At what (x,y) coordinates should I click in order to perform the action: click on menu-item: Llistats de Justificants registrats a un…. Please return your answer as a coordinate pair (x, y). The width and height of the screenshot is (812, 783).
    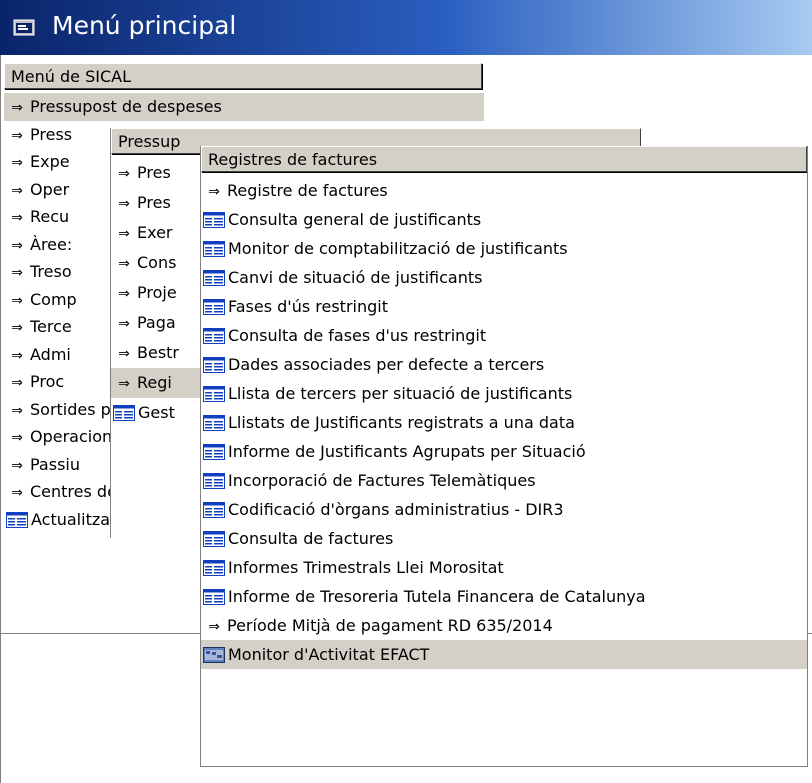
    Looking at the image, I should click on (504, 422).